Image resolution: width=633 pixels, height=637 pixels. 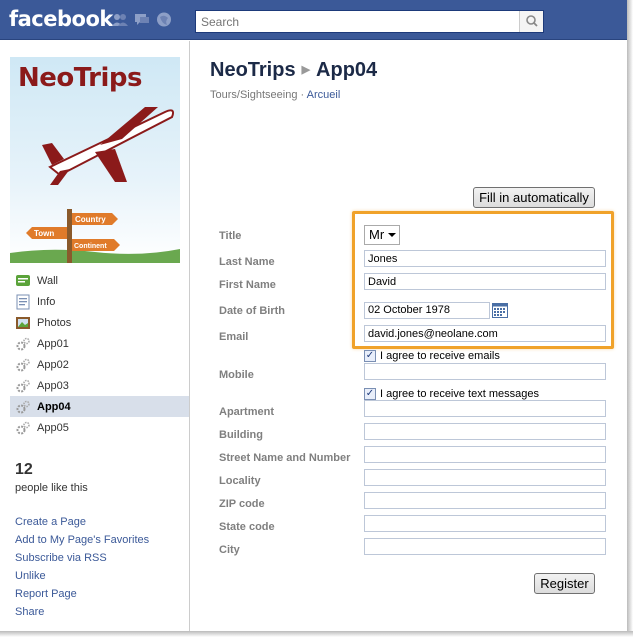 What do you see at coordinates (82, 576) in the screenshot?
I see `unlike-link: Unlike` at bounding box center [82, 576].